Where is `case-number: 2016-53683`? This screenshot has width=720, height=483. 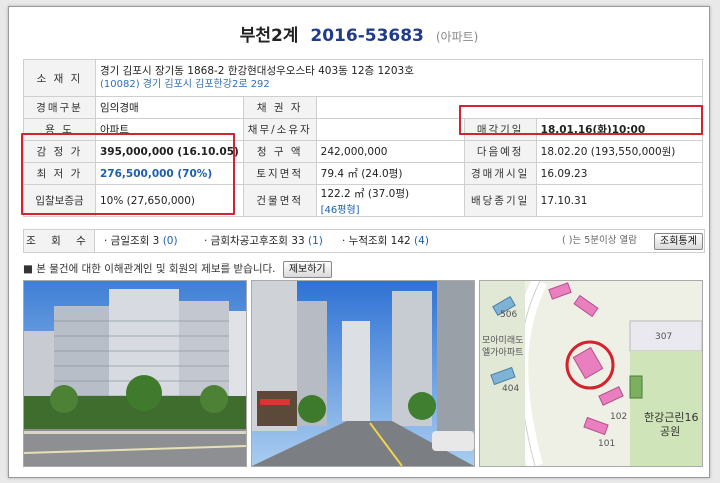
case-number: 2016-53683 is located at coordinates (367, 36).